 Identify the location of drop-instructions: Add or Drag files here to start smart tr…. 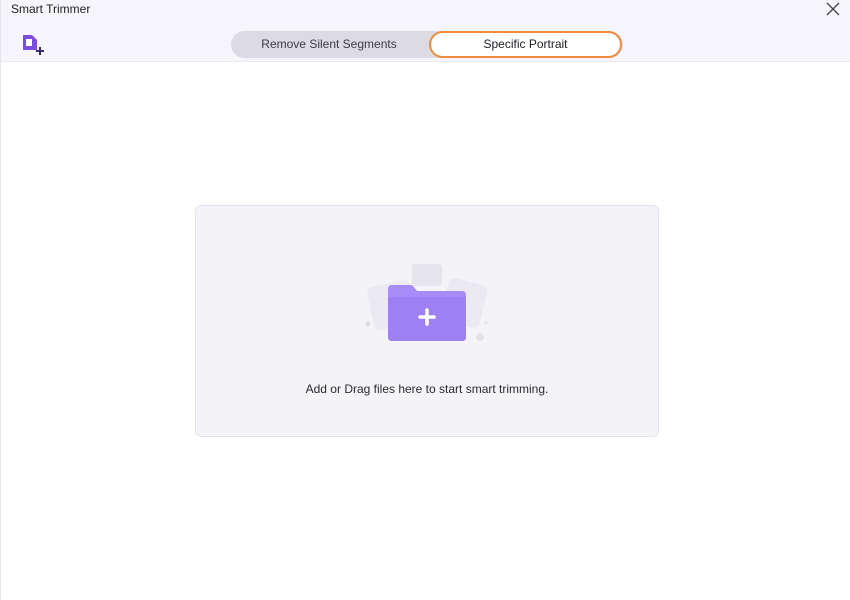
(427, 389).